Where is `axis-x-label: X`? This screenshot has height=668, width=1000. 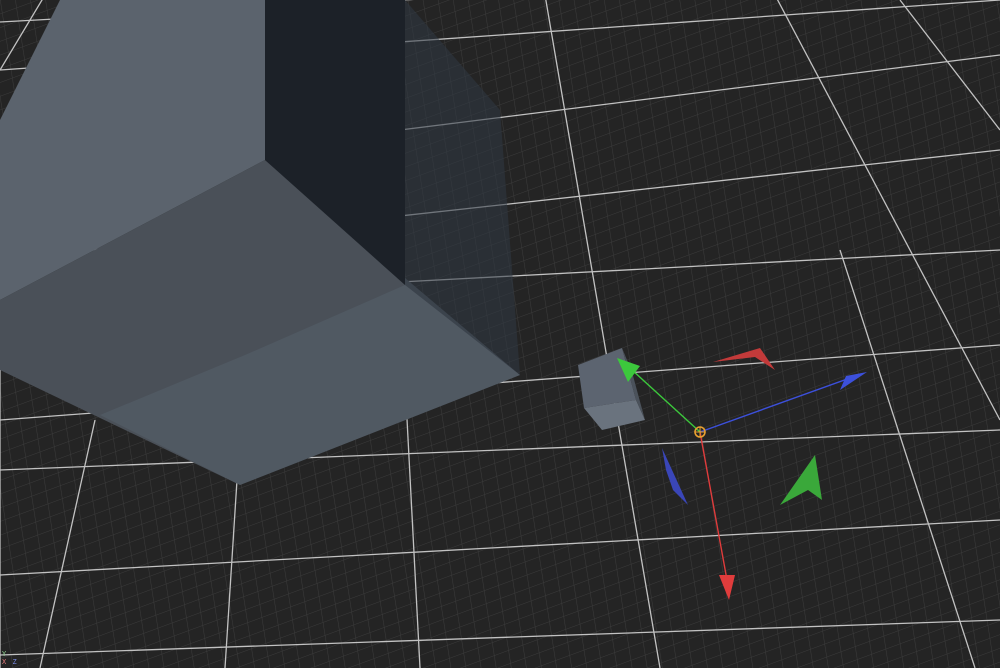
axis-x-label: X is located at coordinates (4, 662).